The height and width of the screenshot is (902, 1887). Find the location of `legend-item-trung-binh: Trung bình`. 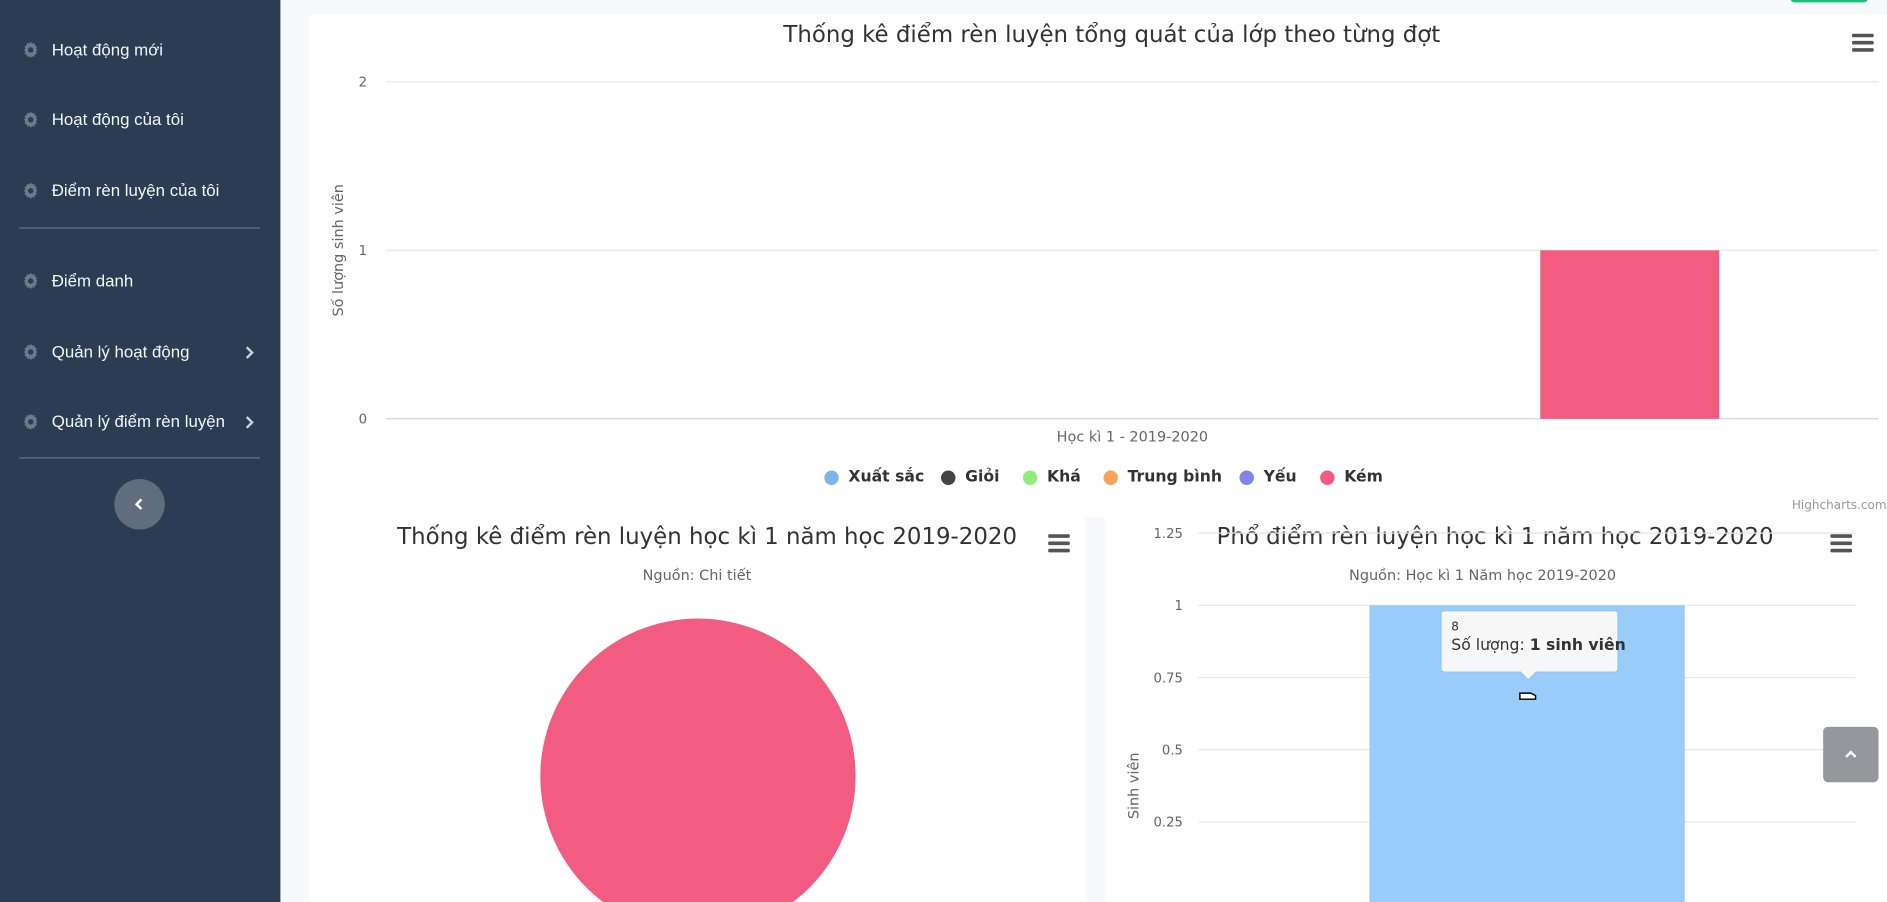

legend-item-trung-binh: Trung bình is located at coordinates (1163, 477).